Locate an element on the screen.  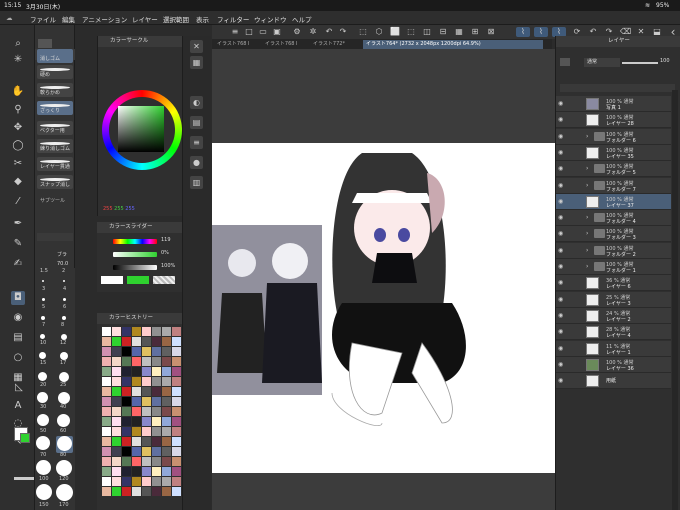
value-slider is located at coordinates (135, 267).